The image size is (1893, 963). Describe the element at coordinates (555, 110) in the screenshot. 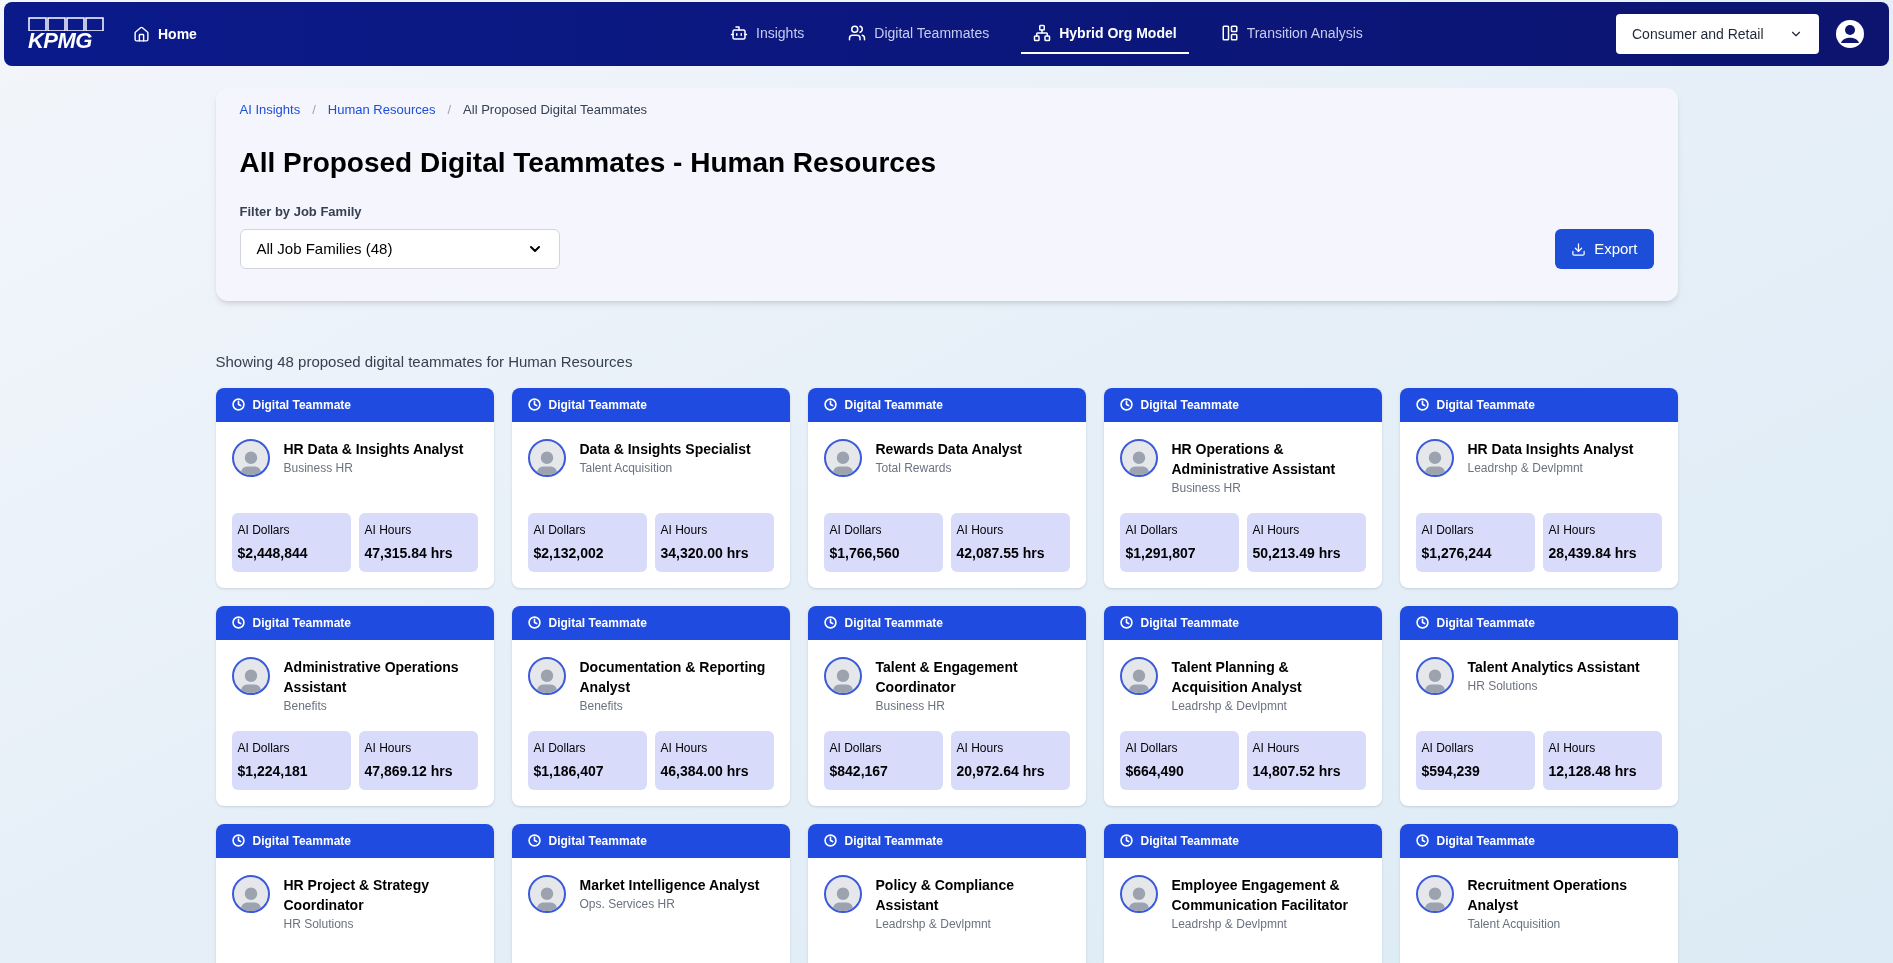

I see `breadcrumb-current: All Proposed Digital Teammates` at that location.